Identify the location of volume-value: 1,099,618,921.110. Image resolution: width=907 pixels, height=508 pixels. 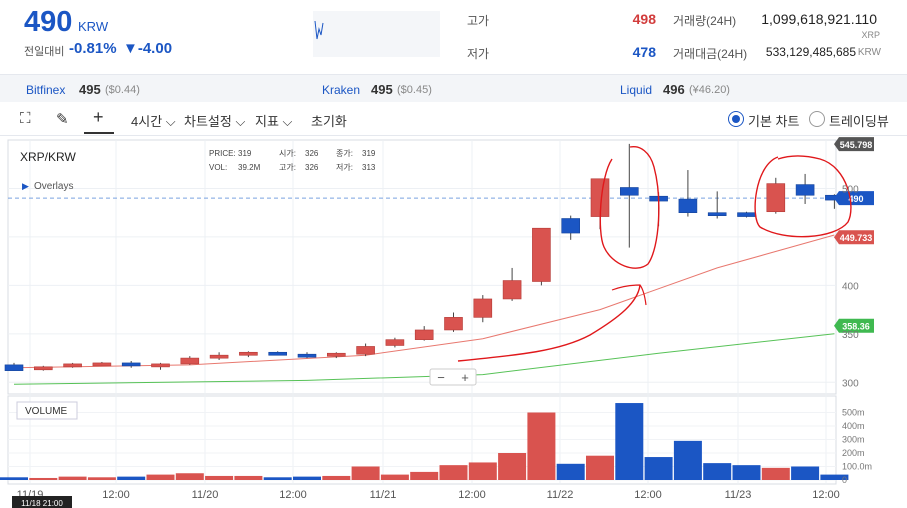
(819, 19).